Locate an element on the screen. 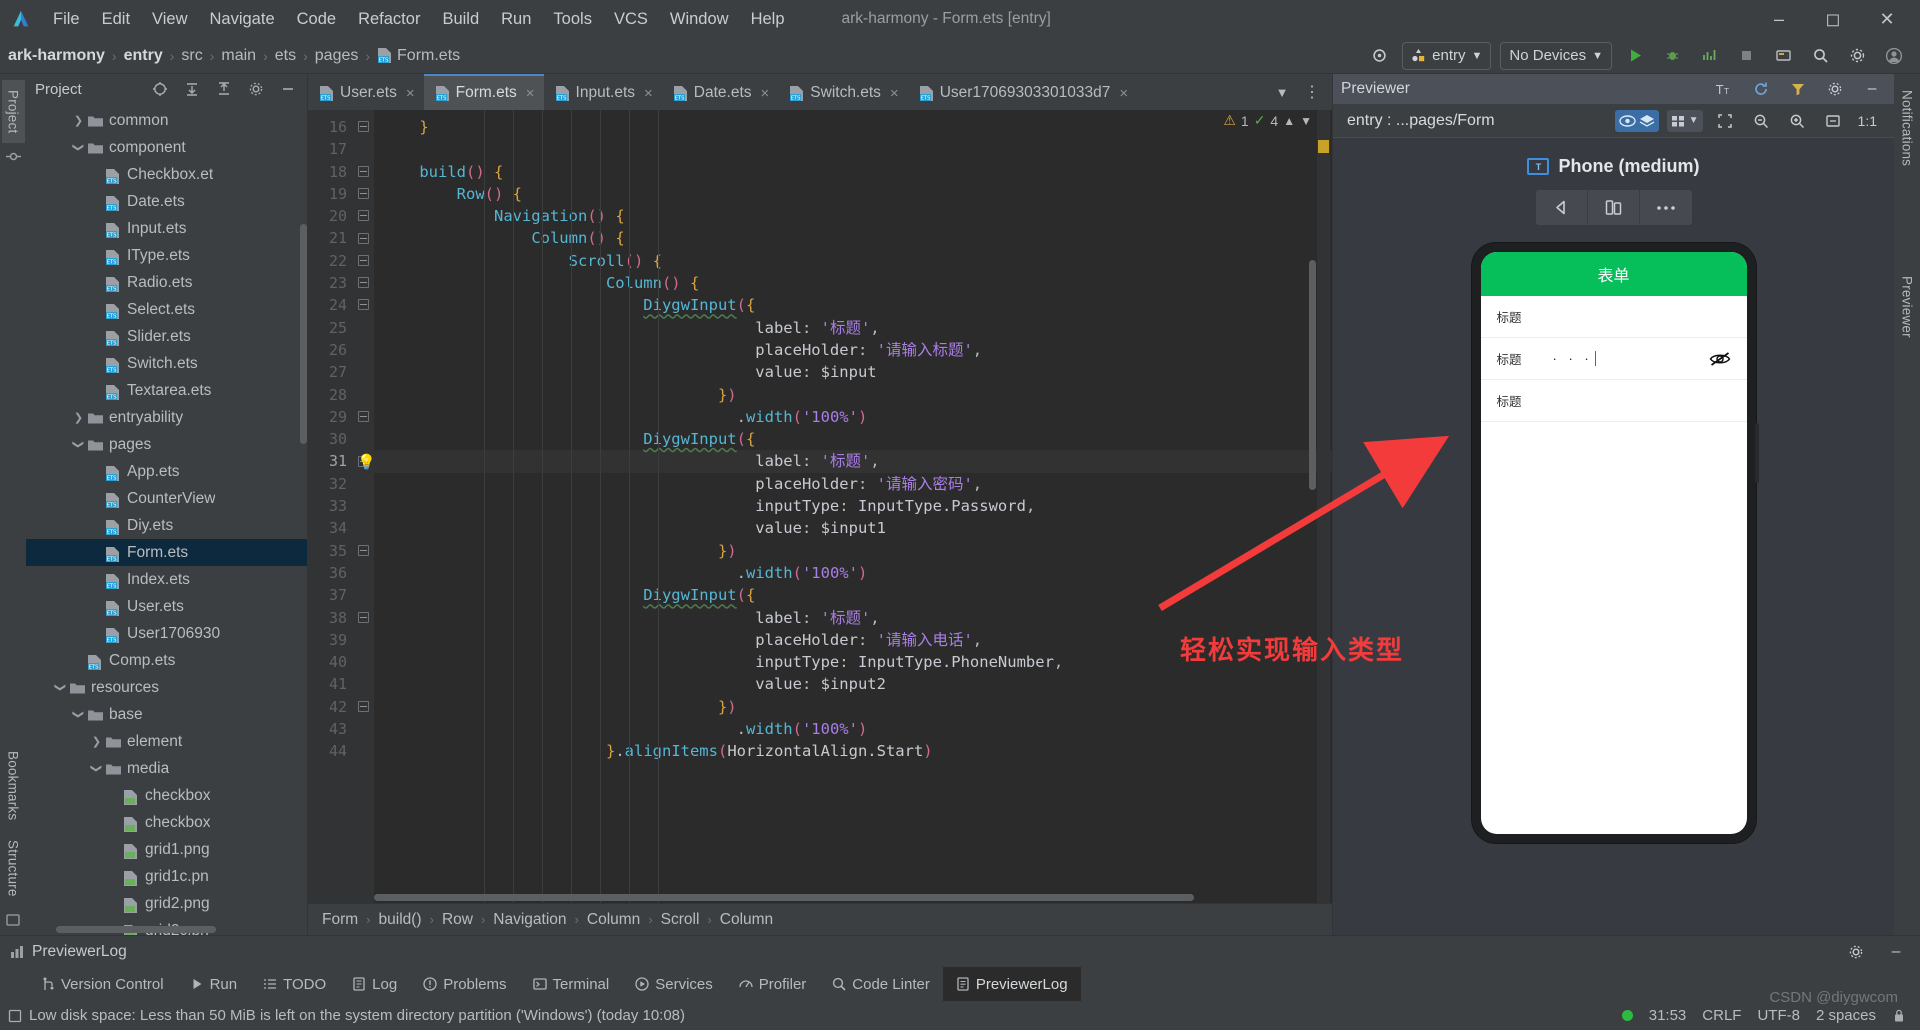 This screenshot has height=1030, width=1920. code-line: .width('100%') is located at coordinates (853, 729).